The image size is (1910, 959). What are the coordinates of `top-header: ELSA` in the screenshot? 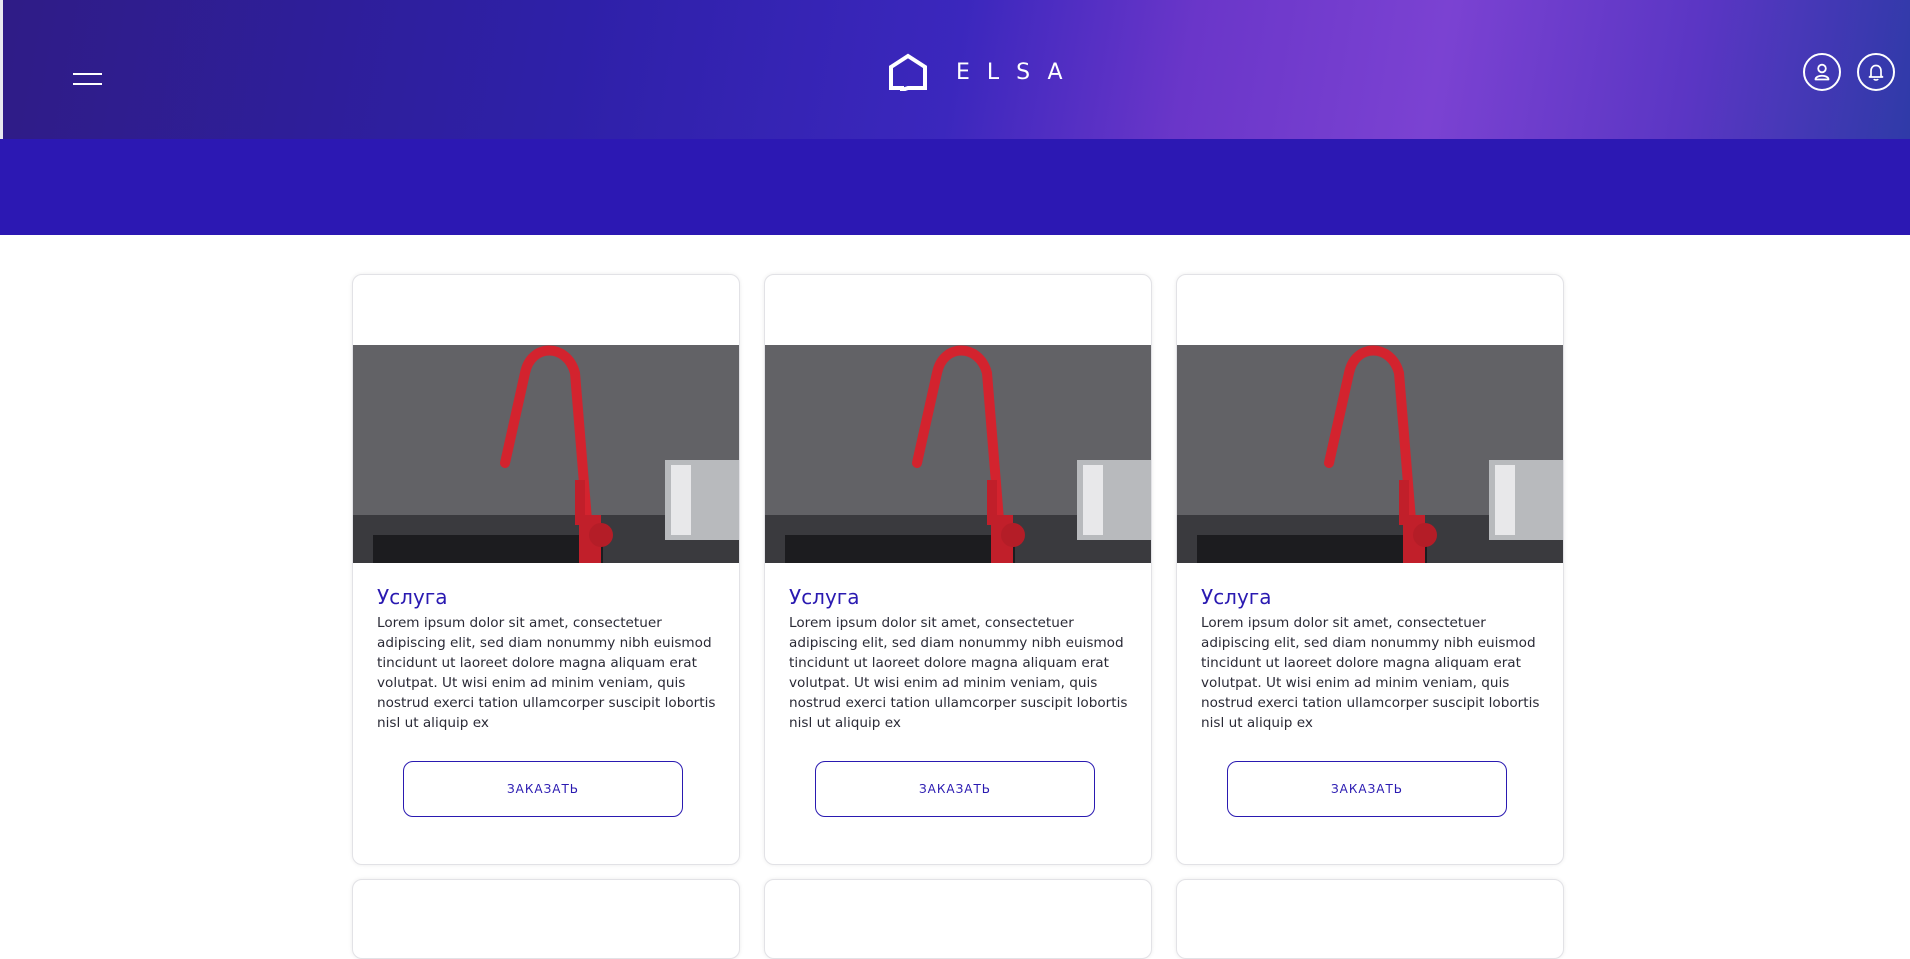 It's located at (955, 69).